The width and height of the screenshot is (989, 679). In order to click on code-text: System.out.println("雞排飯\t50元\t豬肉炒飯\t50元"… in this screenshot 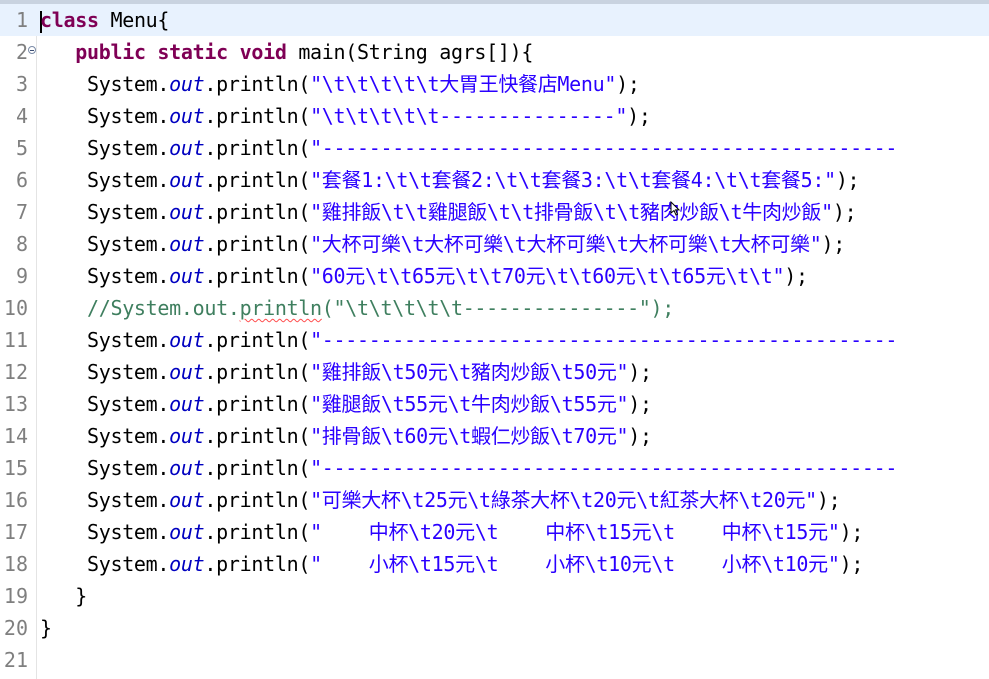, I will do `click(346, 372)`.